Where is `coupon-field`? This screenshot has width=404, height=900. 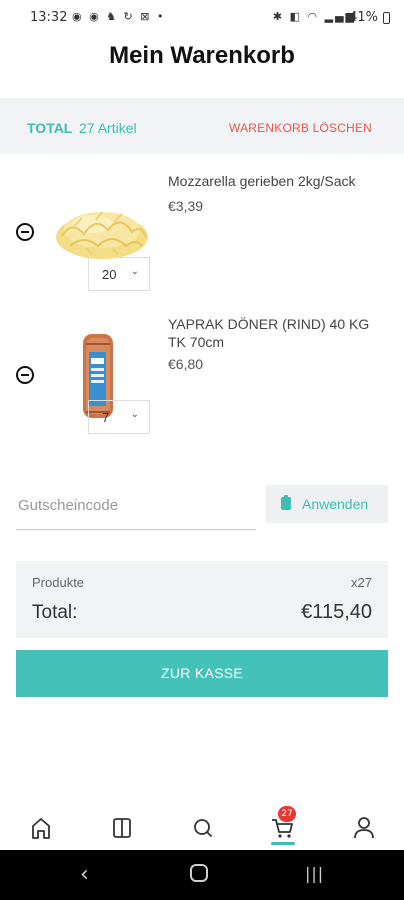
coupon-field is located at coordinates (136, 507).